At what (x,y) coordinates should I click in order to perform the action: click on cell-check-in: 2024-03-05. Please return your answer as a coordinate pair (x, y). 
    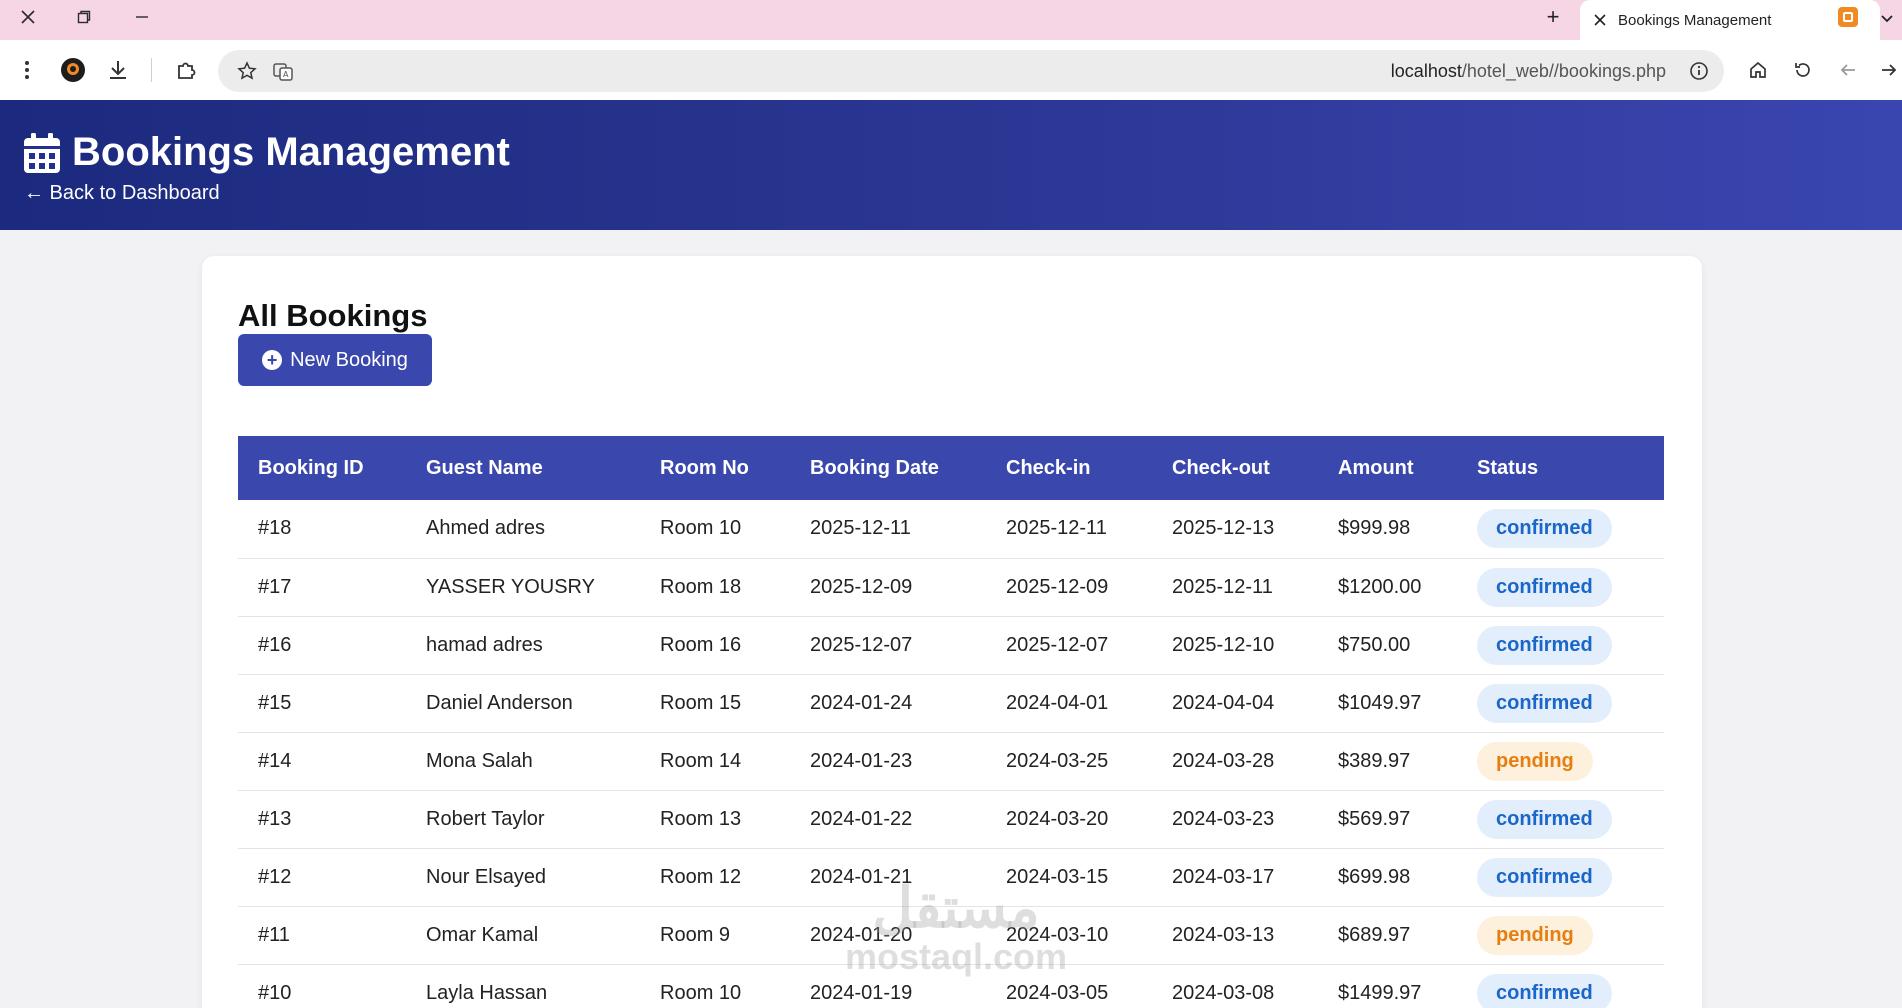
    Looking at the image, I should click on (1069, 986).